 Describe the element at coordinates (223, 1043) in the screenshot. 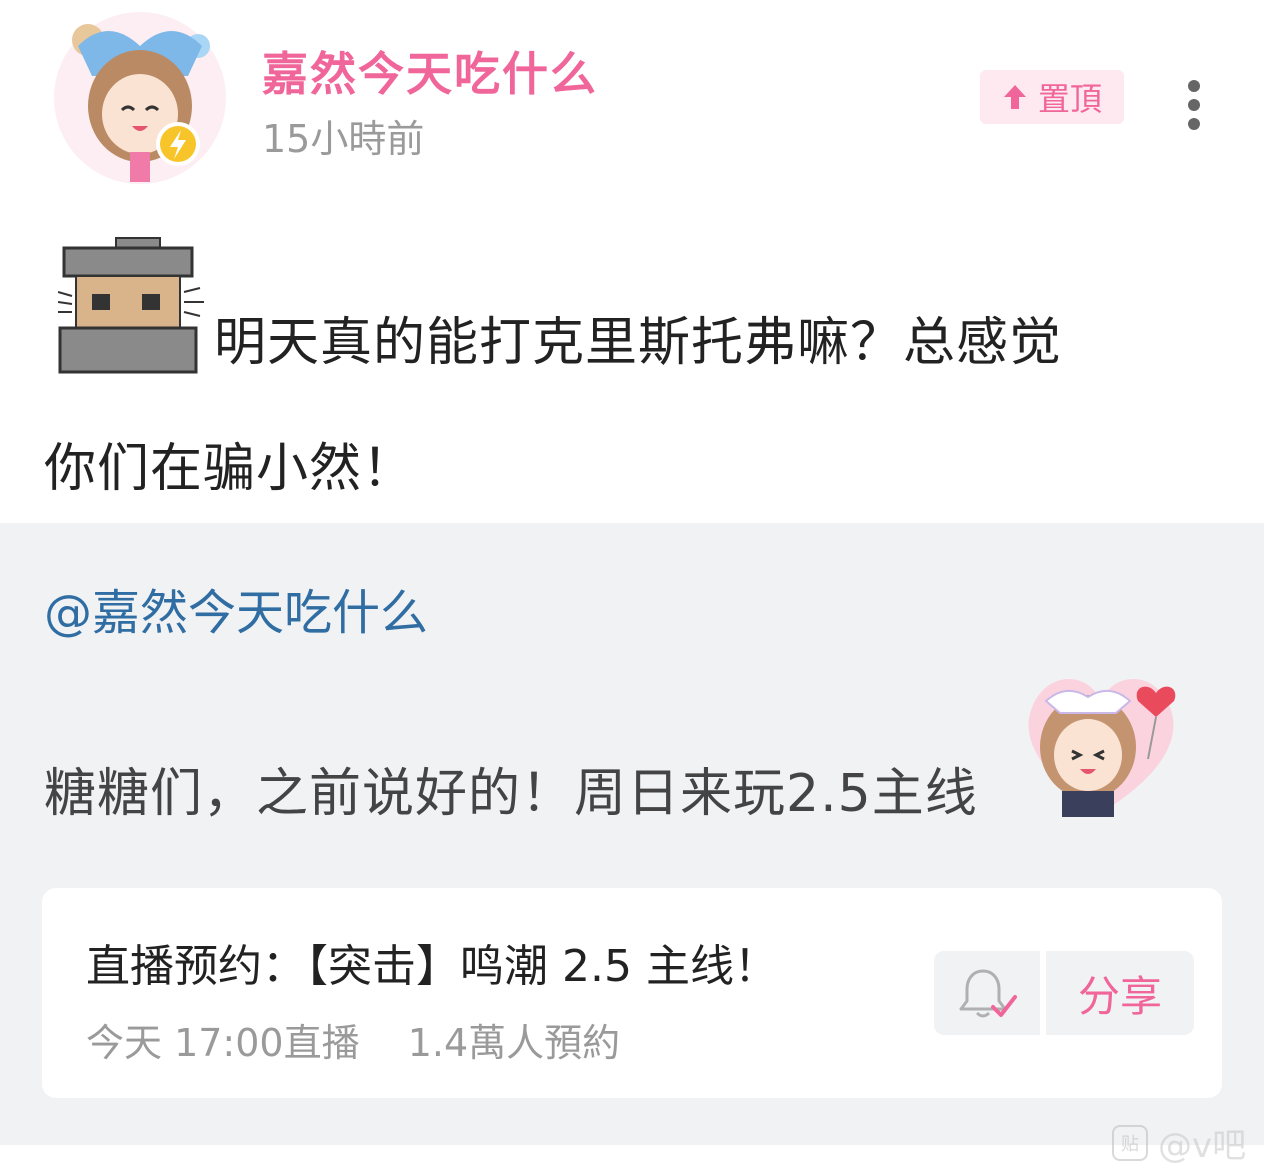

I see `live-schedule: 今天 17:00直播` at that location.